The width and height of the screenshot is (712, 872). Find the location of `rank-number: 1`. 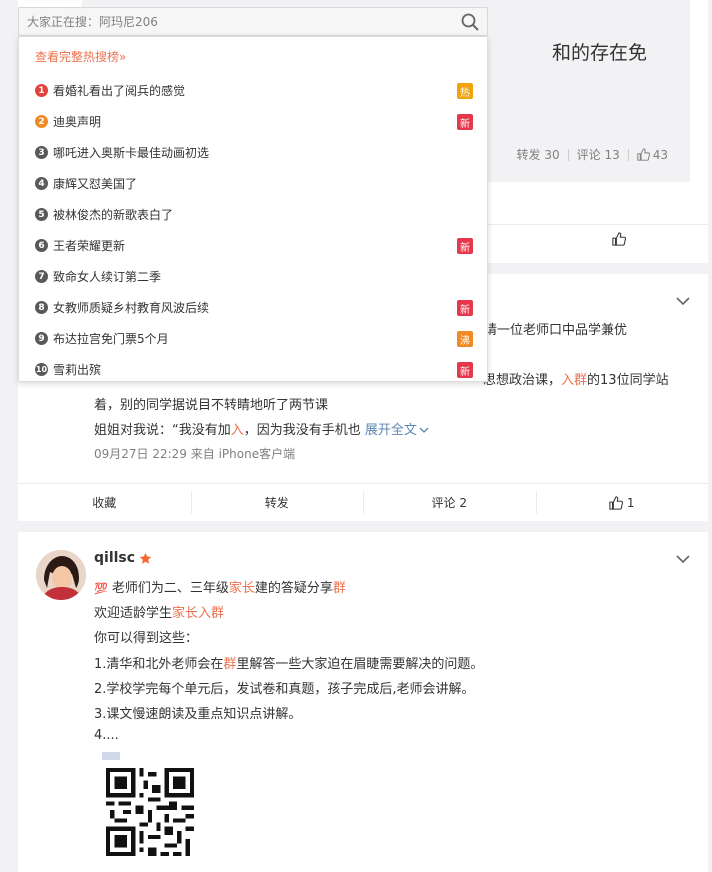

rank-number: 1 is located at coordinates (41, 90).